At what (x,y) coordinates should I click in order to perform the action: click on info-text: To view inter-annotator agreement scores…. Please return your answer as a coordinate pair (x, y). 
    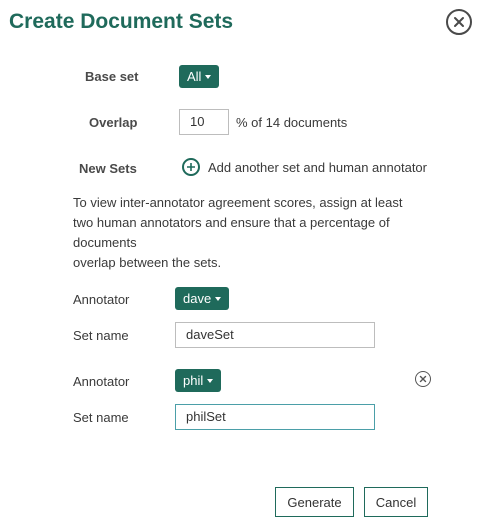
    Looking at the image, I should click on (243, 233).